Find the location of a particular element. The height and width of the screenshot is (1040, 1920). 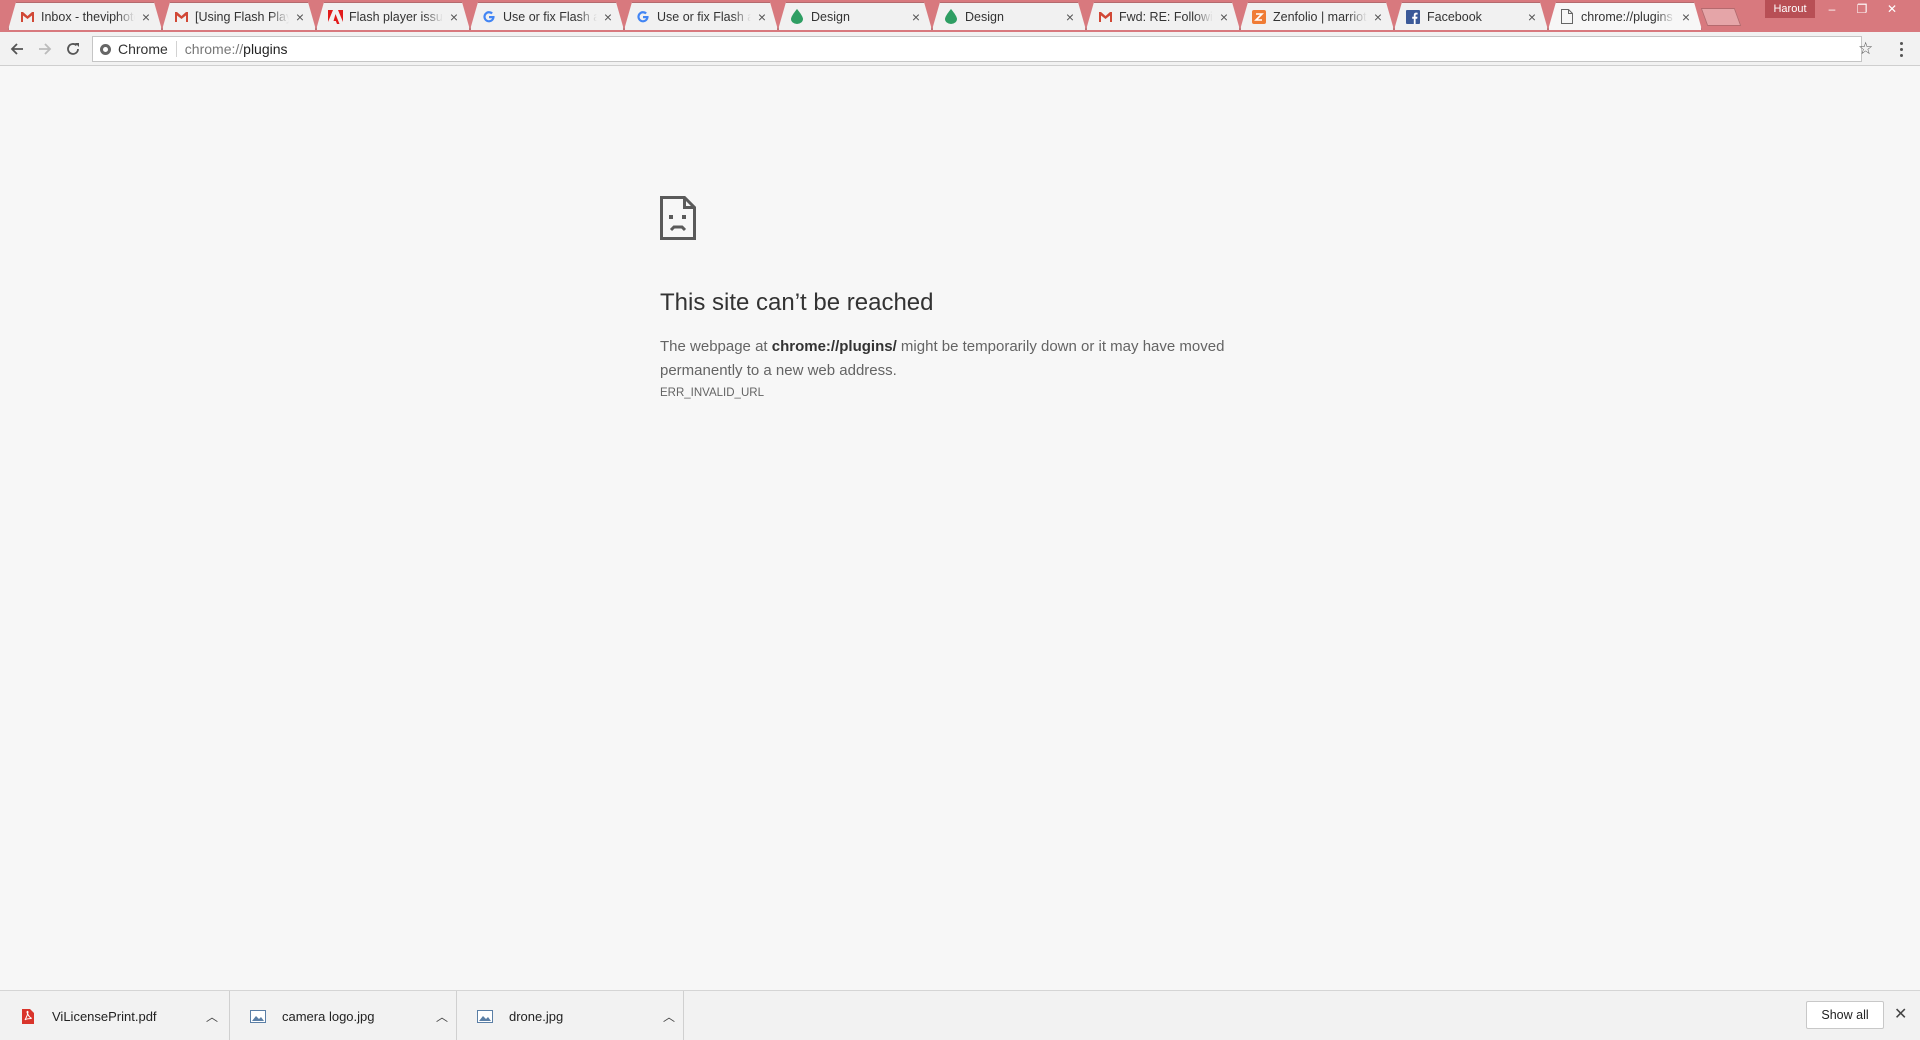

download-filename: camera logo.jpg is located at coordinates (328, 1016).